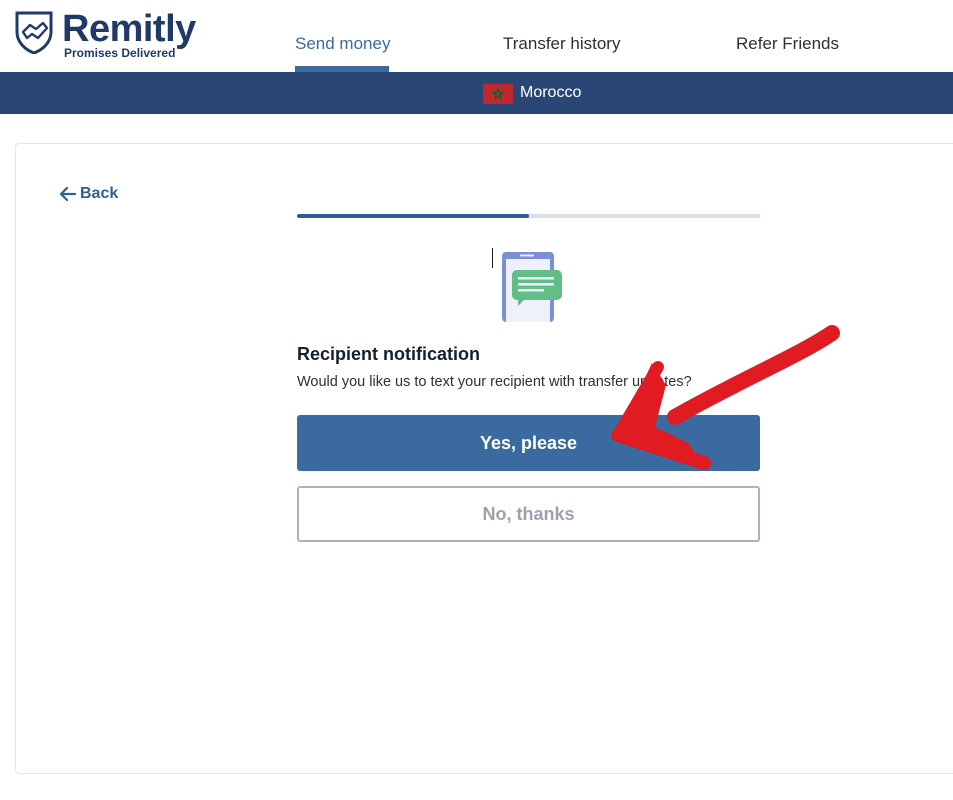  I want to click on remitly-logo: Remitly Promises Delivered, so click(114, 35).